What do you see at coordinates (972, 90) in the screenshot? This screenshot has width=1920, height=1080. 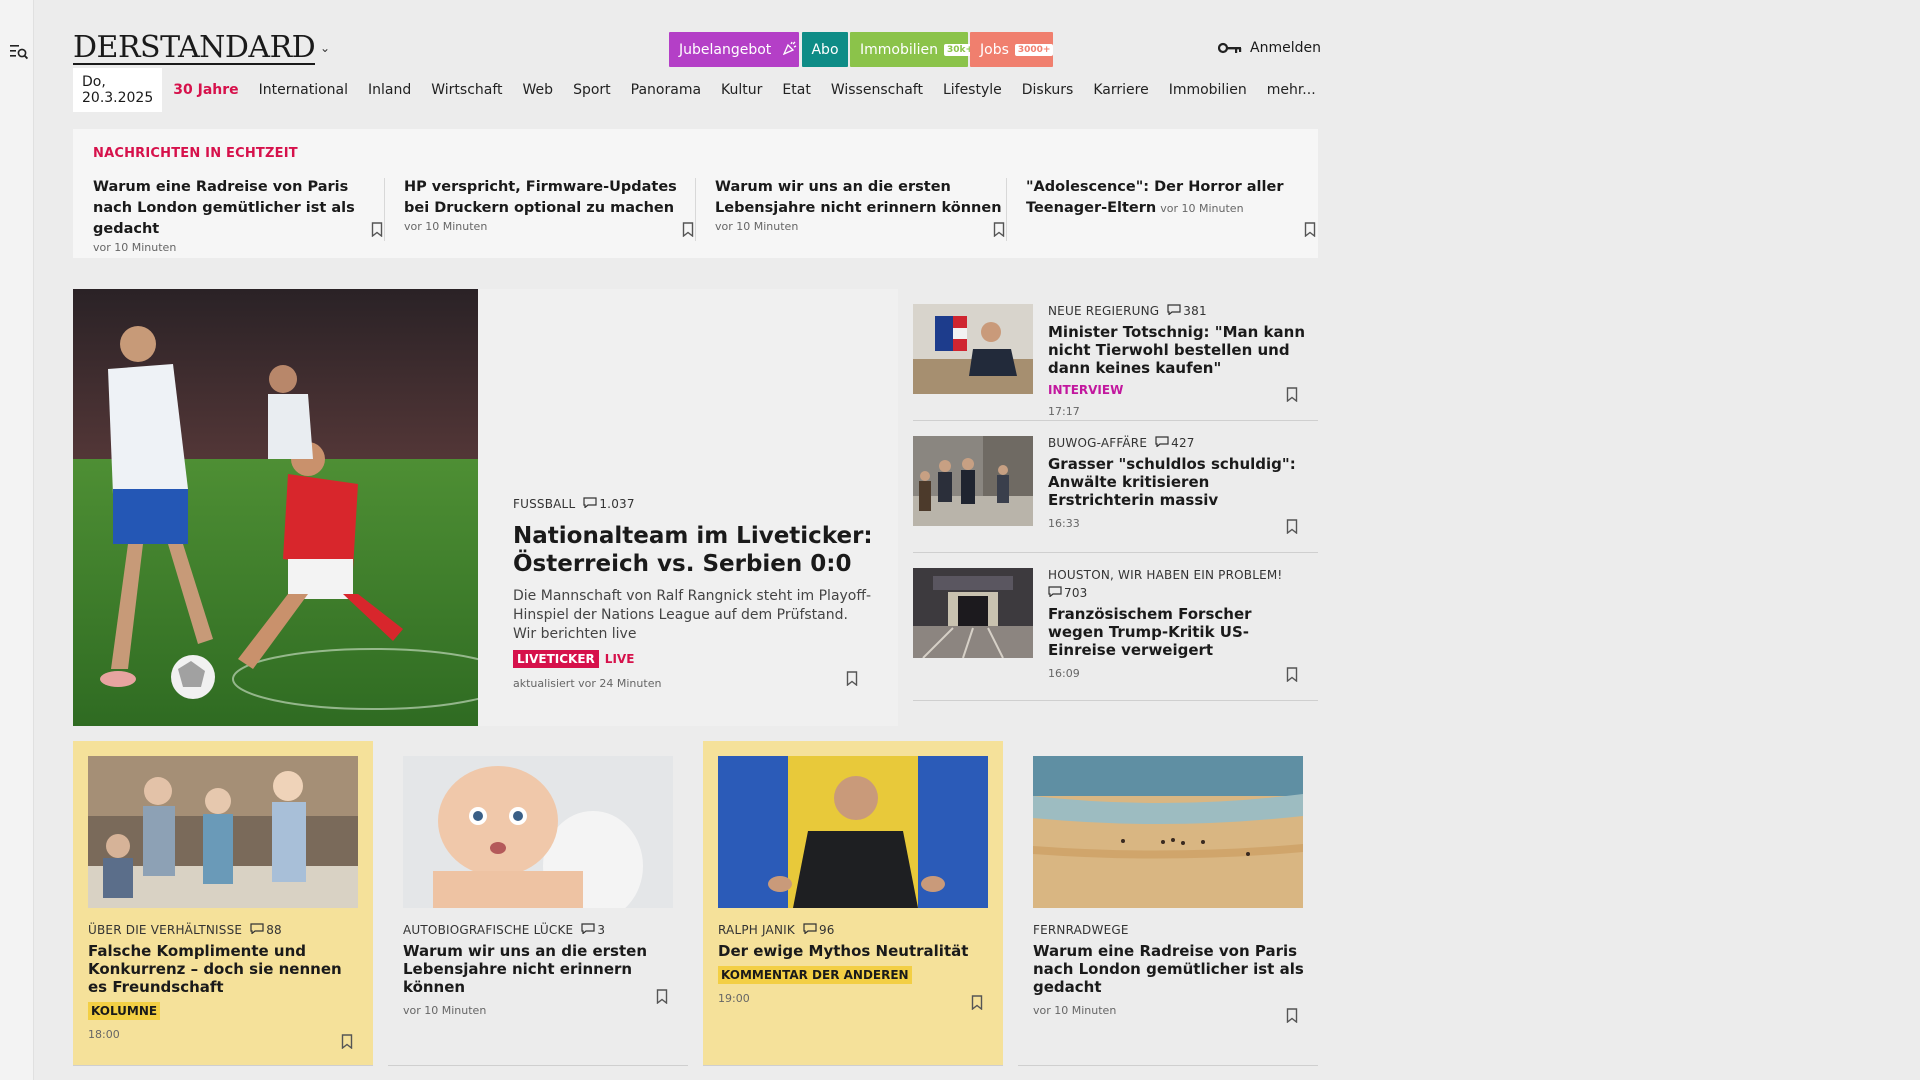 I see `nav-item-lifestyle: Lifestyle` at bounding box center [972, 90].